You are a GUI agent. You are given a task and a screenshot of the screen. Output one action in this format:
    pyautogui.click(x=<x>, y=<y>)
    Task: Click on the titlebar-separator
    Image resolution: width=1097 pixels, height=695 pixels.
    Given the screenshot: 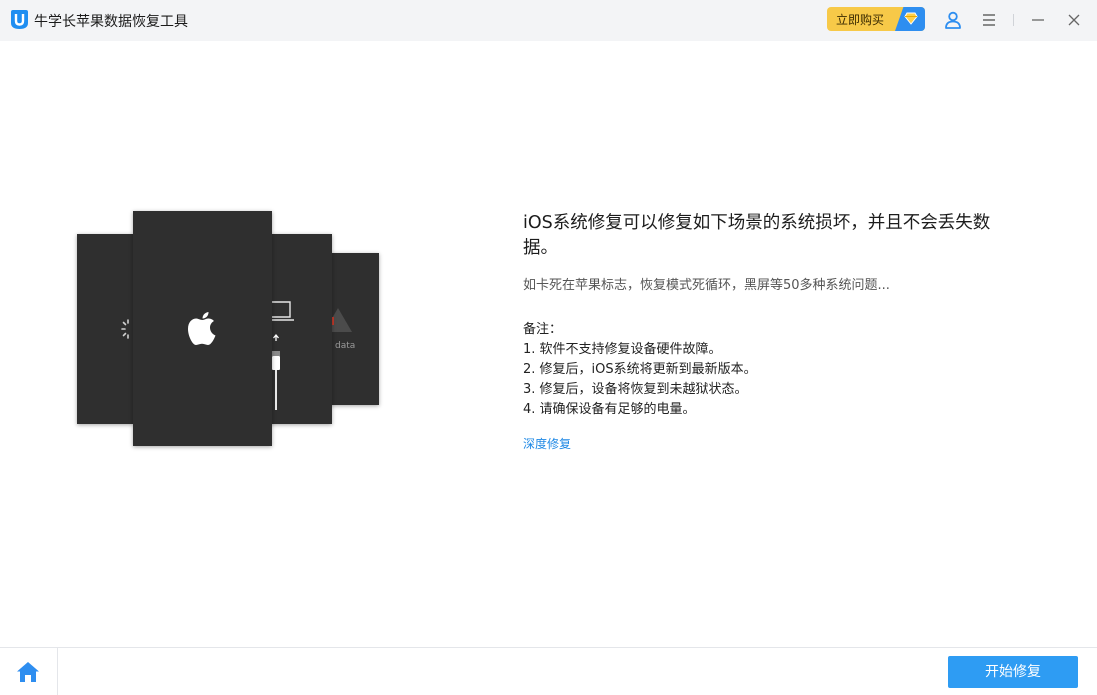 What is the action you would take?
    pyautogui.click(x=1013, y=20)
    